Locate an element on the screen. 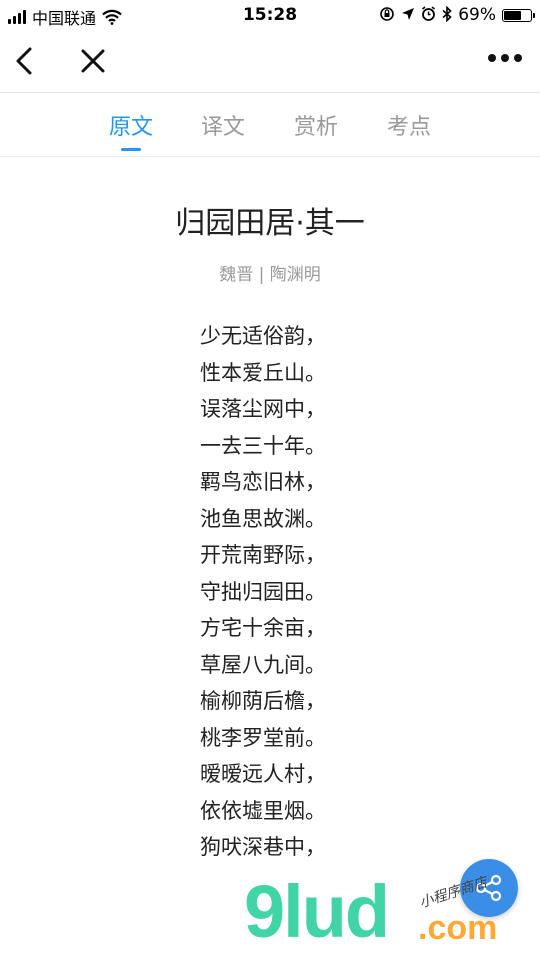  poem-line: 守拙归园田。 is located at coordinates (263, 591).